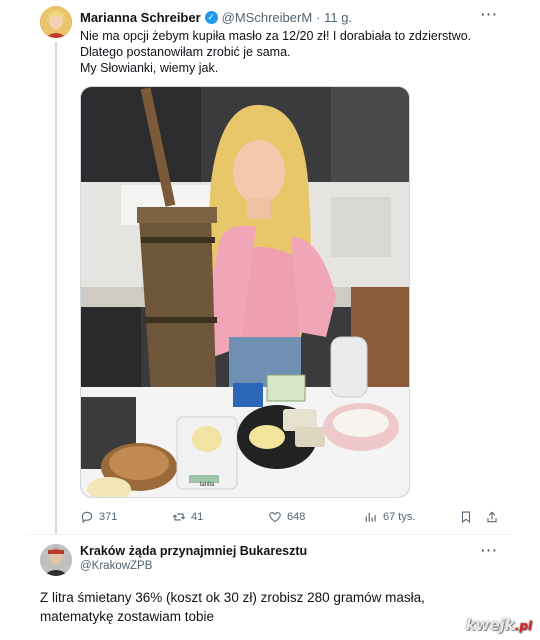 Image resolution: width=540 pixels, height=640 pixels. I want to click on bookmark-button, so click(466, 517).